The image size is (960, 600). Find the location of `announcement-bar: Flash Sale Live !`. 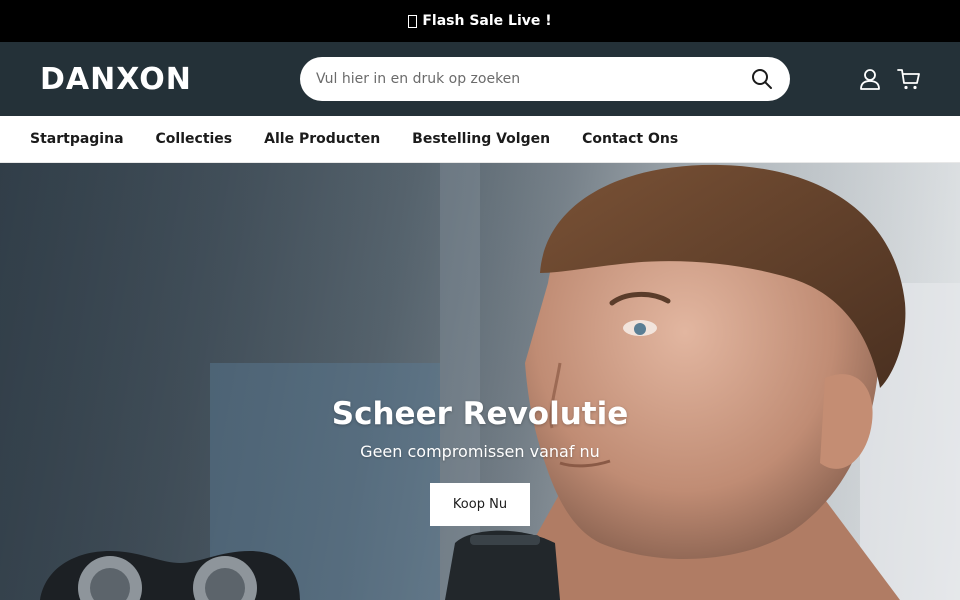

announcement-bar: Flash Sale Live ! is located at coordinates (480, 21).